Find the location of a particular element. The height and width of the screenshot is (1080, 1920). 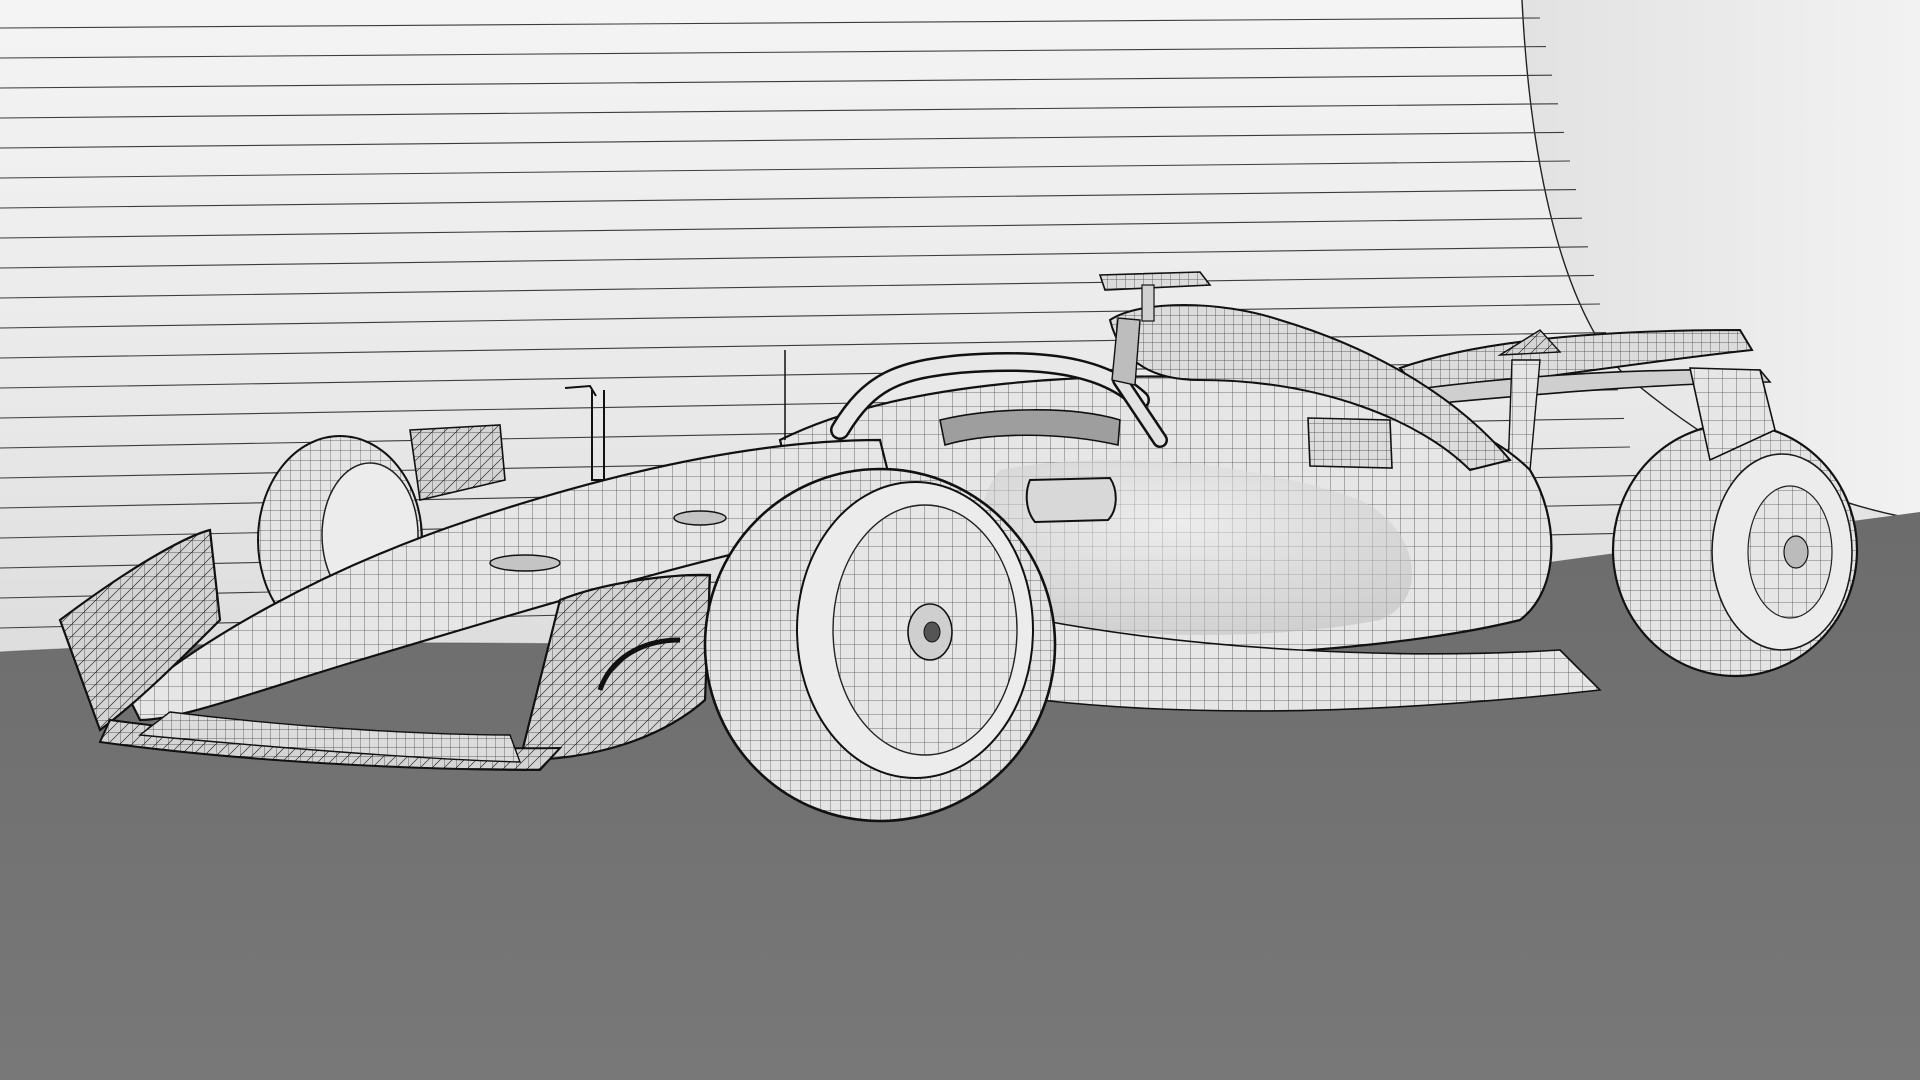

rear-right-wheel is located at coordinates (1735, 550).